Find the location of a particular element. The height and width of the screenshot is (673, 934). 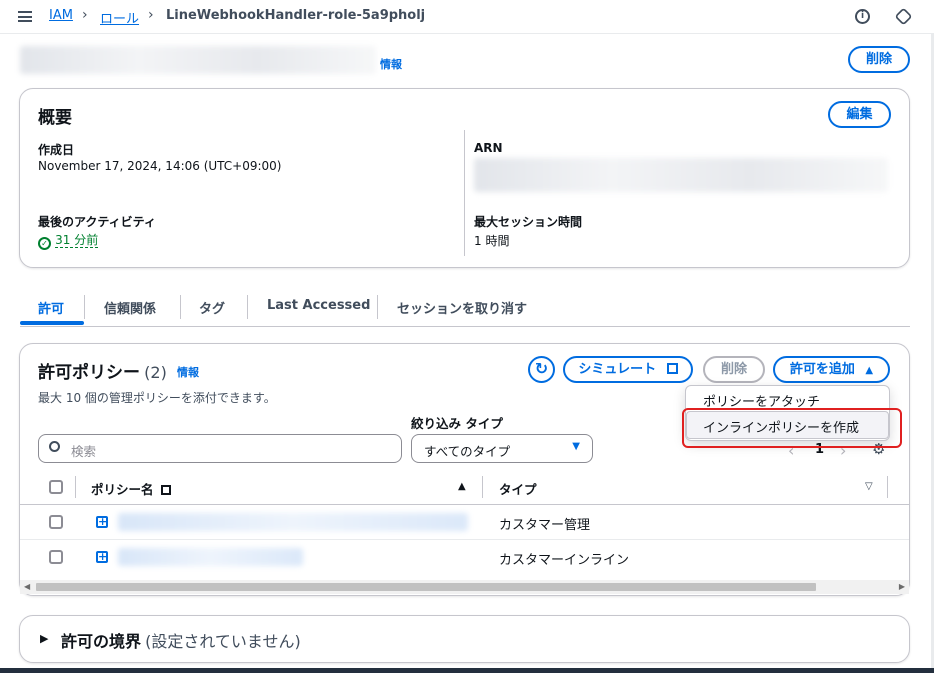

arn-value-redacted is located at coordinates (681, 175).